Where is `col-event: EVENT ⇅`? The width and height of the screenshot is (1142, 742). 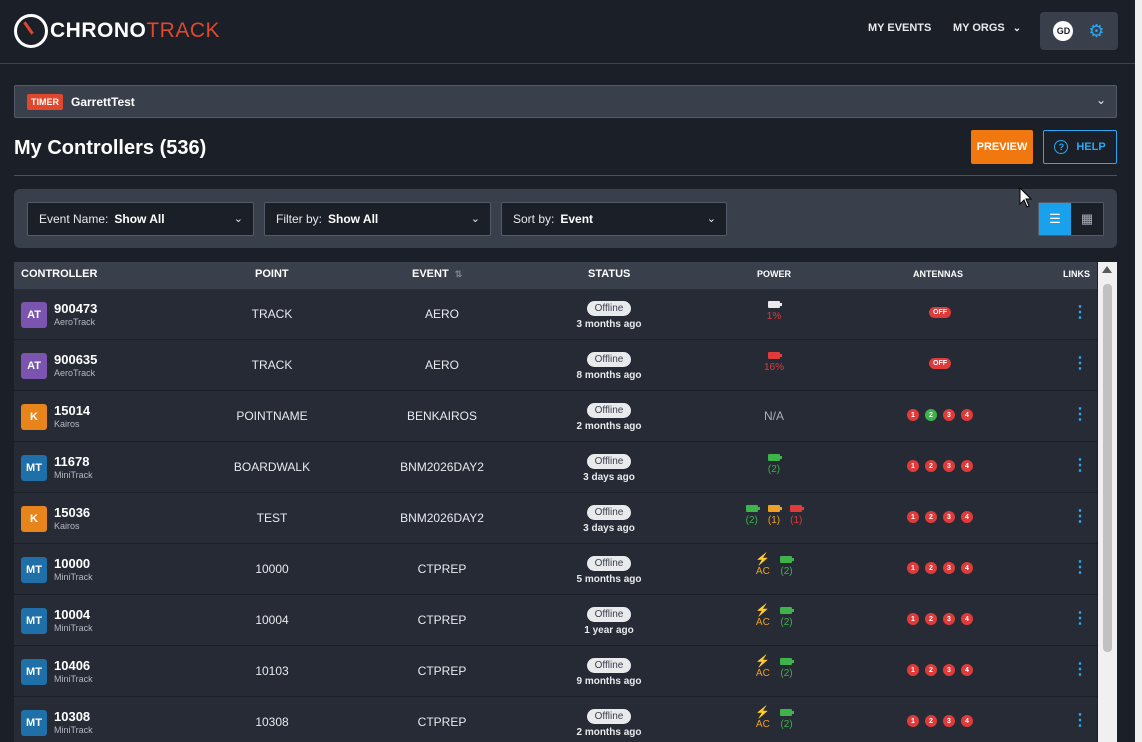
col-event: EVENT ⇅ is located at coordinates (437, 274).